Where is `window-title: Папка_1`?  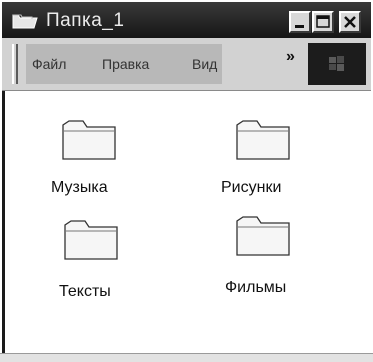
window-title: Папка_1 is located at coordinates (85, 20).